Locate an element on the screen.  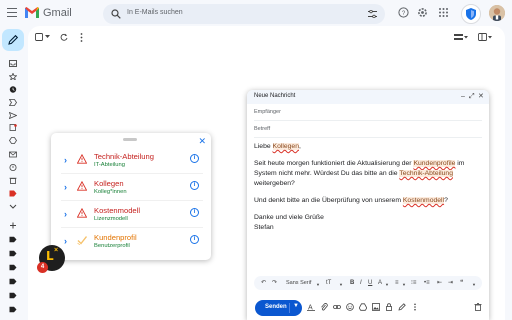
drag-handle is located at coordinates (130, 139).